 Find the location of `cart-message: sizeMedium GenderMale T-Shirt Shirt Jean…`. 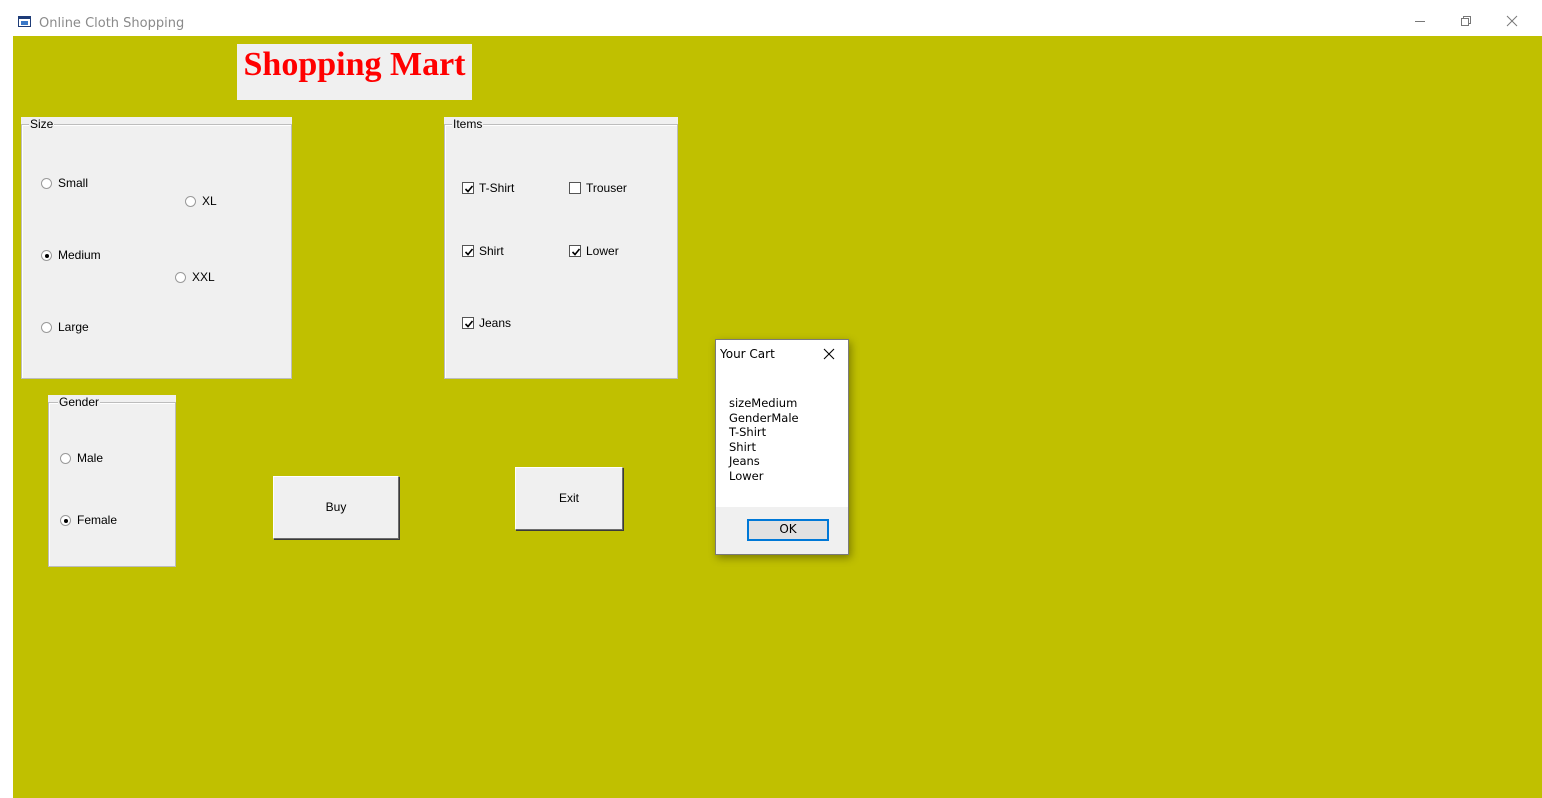

cart-message: sizeMedium GenderMale T-Shirt Shirt Jean… is located at coordinates (764, 439).